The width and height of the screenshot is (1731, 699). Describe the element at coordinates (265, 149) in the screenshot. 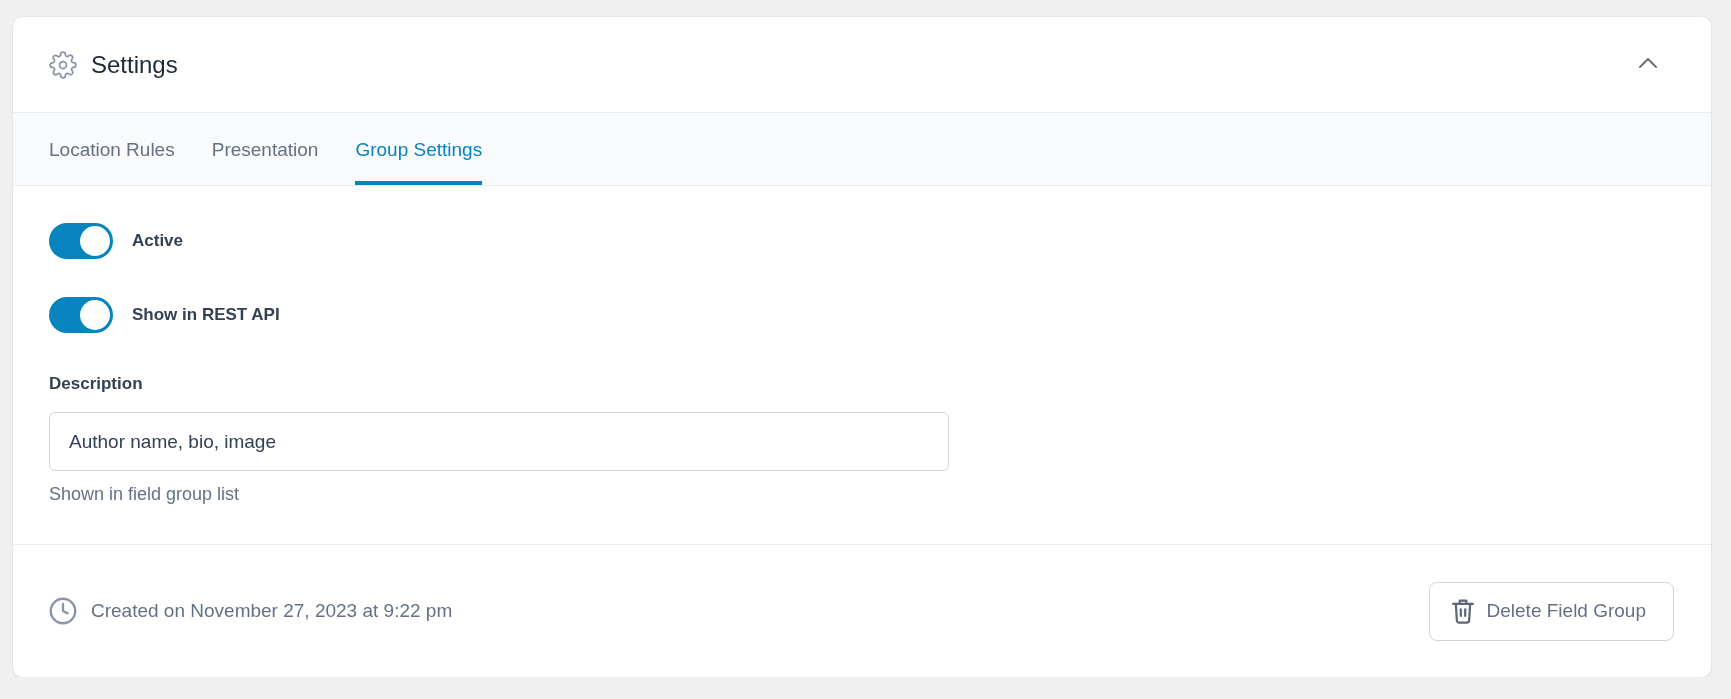

I see `tab: Presentation` at that location.